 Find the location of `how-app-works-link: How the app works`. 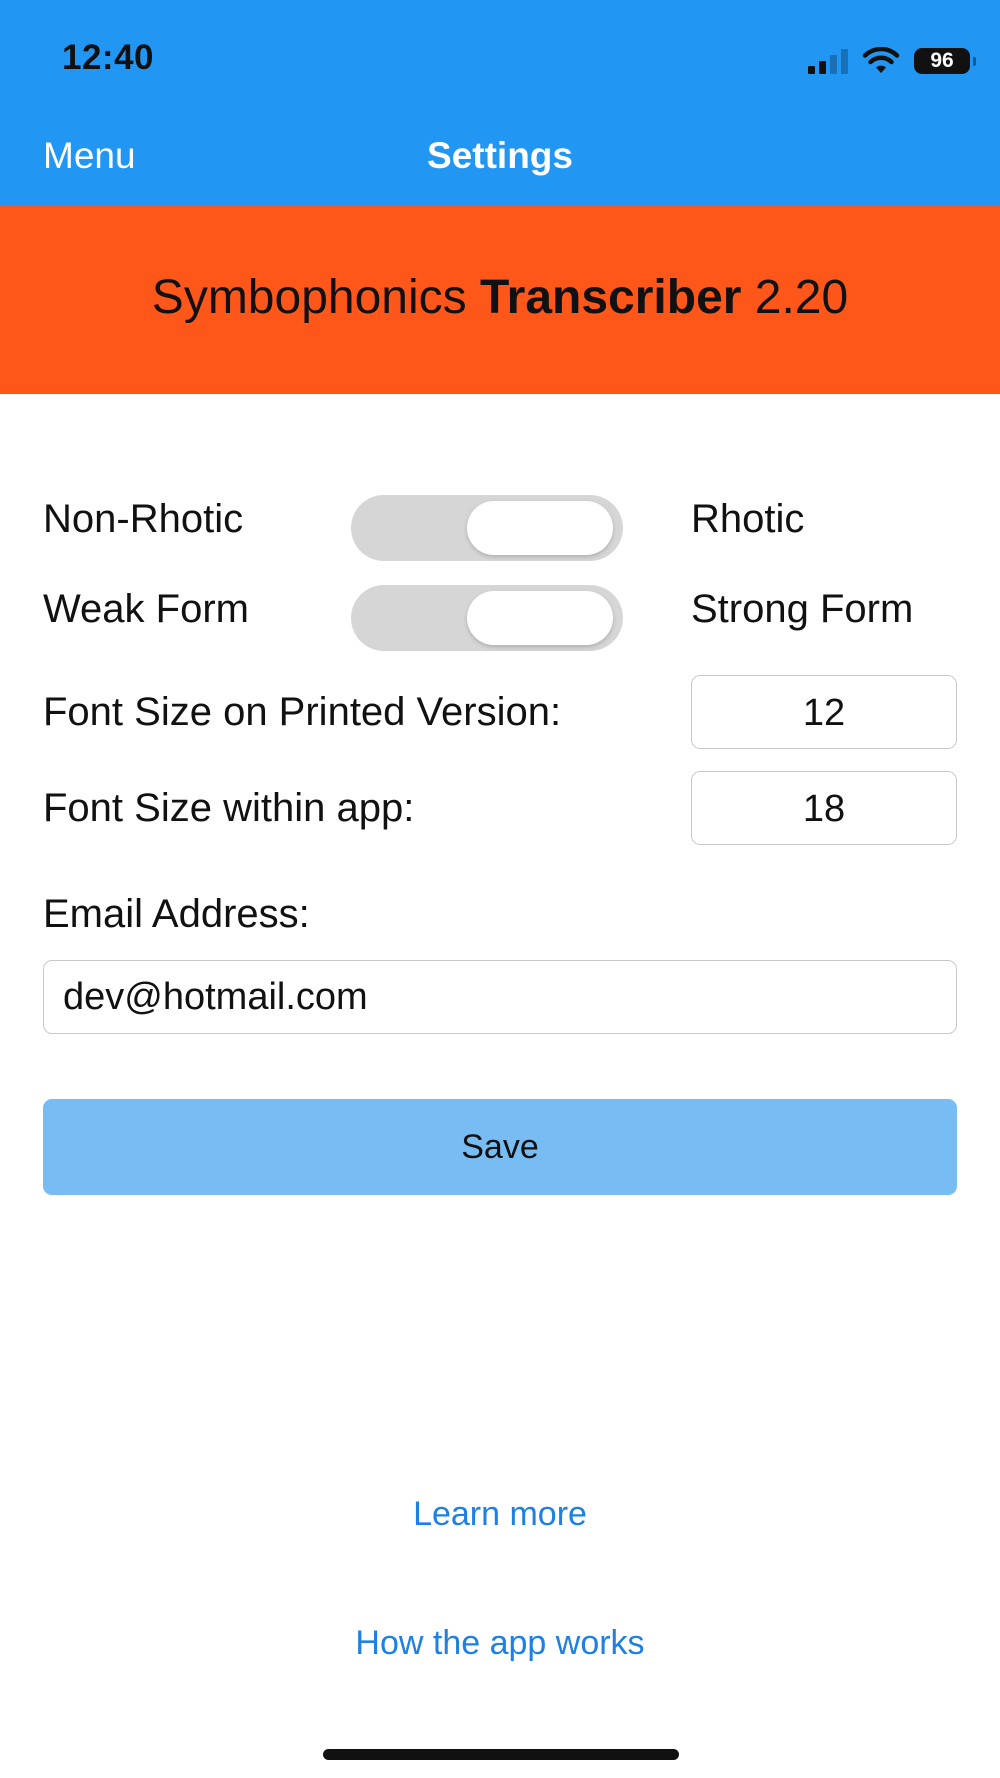

how-app-works-link: How the app works is located at coordinates (500, 1643).